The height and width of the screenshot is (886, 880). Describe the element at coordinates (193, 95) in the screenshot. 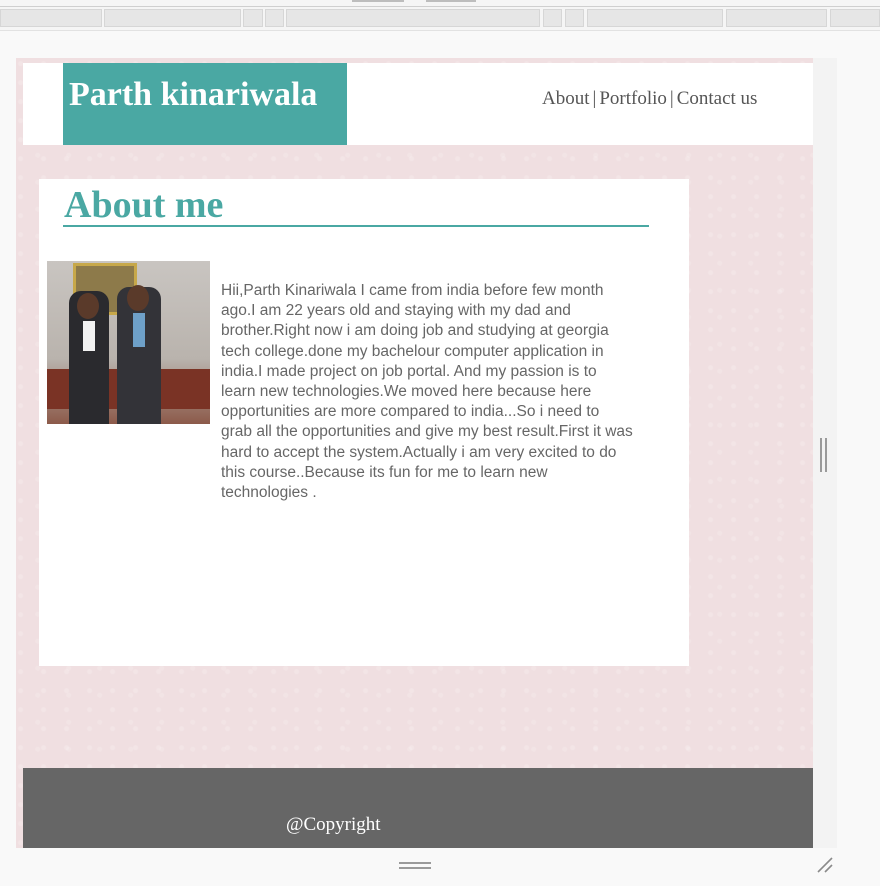

I see `site-logo: Parth kinariwala` at that location.